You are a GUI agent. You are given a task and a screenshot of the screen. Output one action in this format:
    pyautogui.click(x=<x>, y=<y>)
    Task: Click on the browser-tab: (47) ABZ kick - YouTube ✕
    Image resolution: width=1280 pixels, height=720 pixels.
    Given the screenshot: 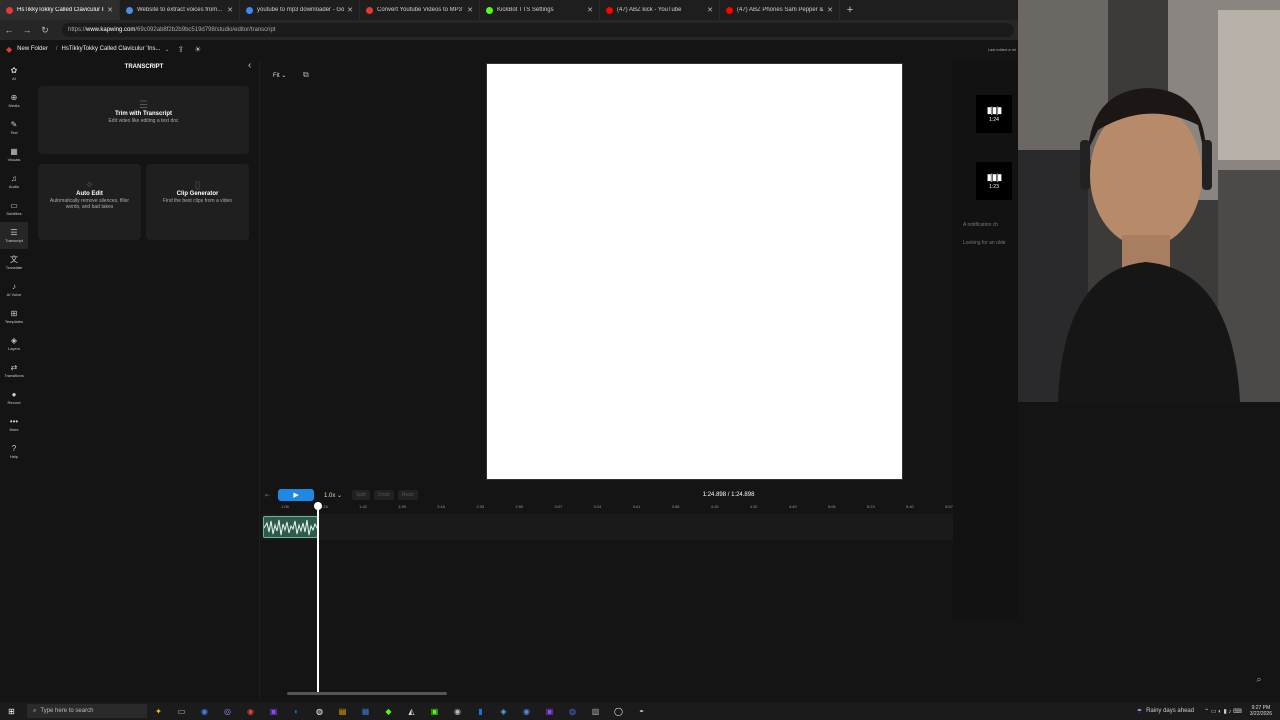 What is the action you would take?
    pyautogui.click(x=660, y=10)
    